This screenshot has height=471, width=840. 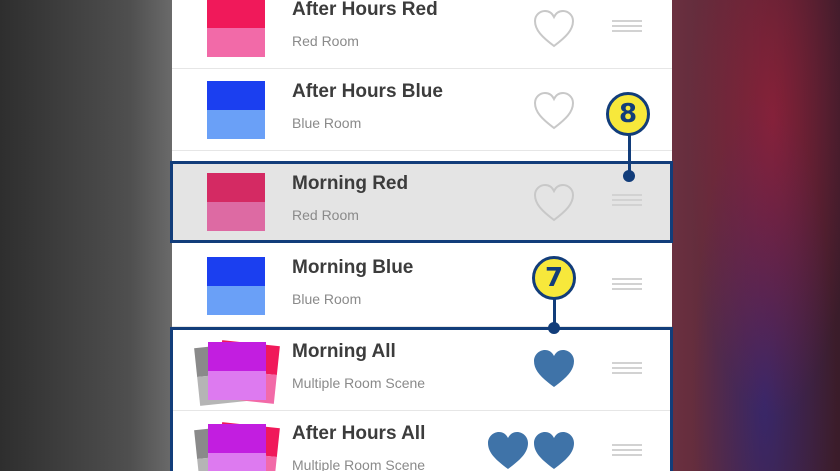 I want to click on scene-title: Morning Blue, so click(x=353, y=267).